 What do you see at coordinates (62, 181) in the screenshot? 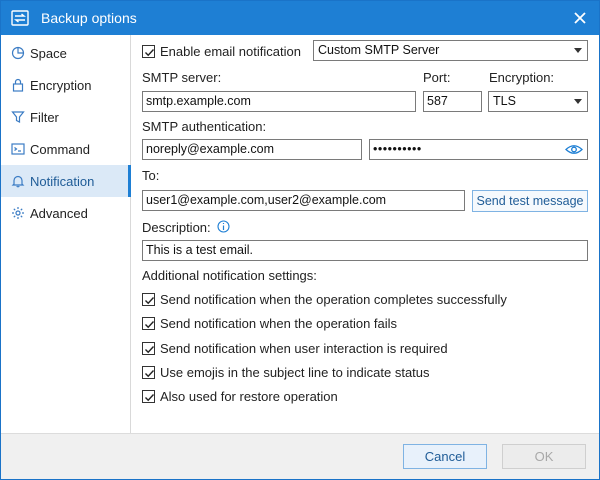
I see `sidebar-item-label: Notification` at bounding box center [62, 181].